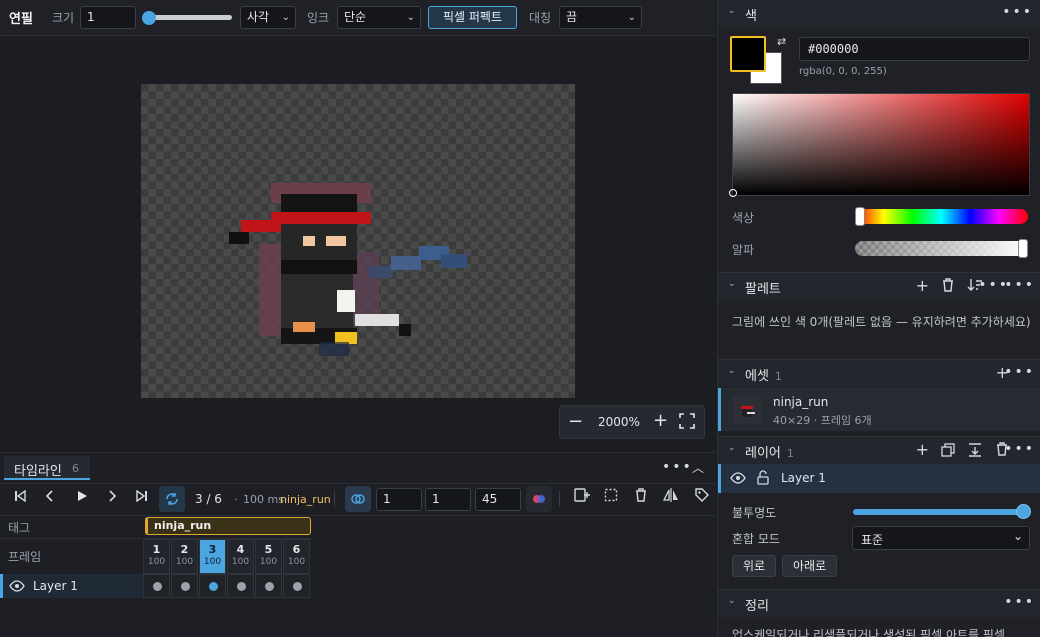 The height and width of the screenshot is (637, 1040). What do you see at coordinates (948, 450) in the screenshot?
I see `duplicate-layer-icon` at bounding box center [948, 450].